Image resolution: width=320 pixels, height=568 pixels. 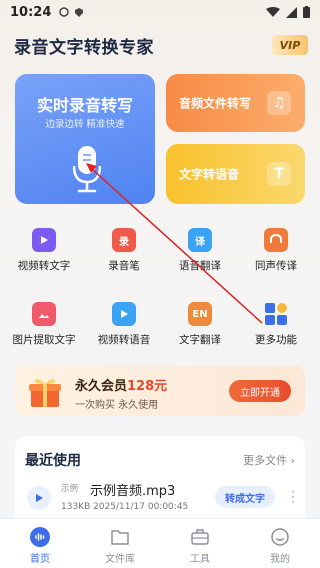 I want to click on realtime-record-subtitle: 边录边转 精准快速, so click(x=85, y=124).